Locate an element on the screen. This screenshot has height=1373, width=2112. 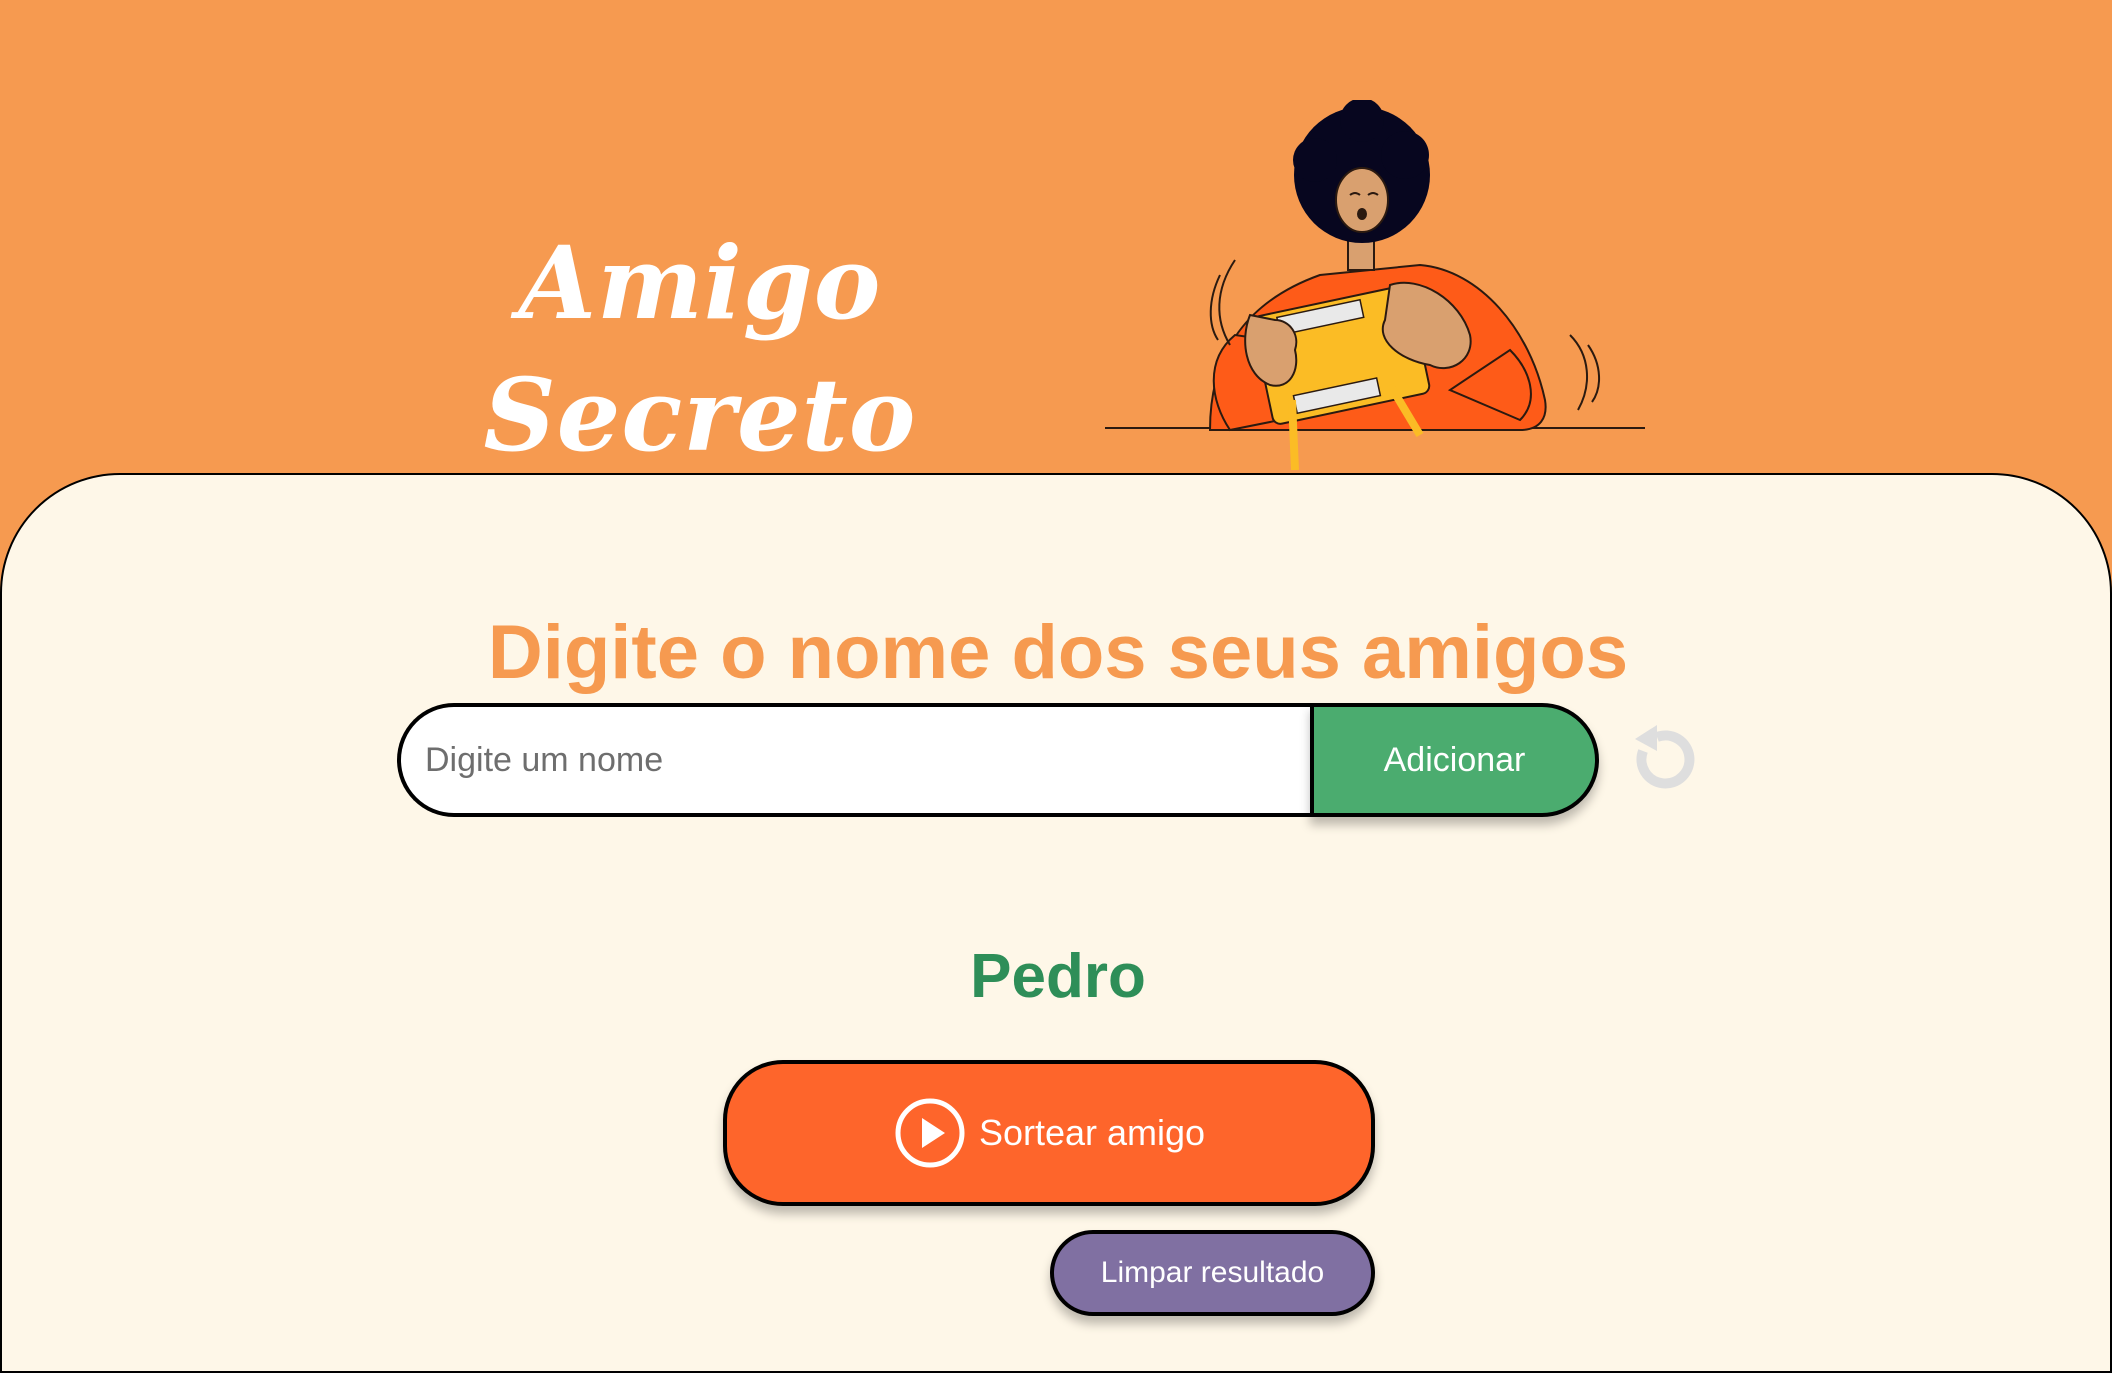
draw-button: Sortear amigo is located at coordinates (1049, 1133).